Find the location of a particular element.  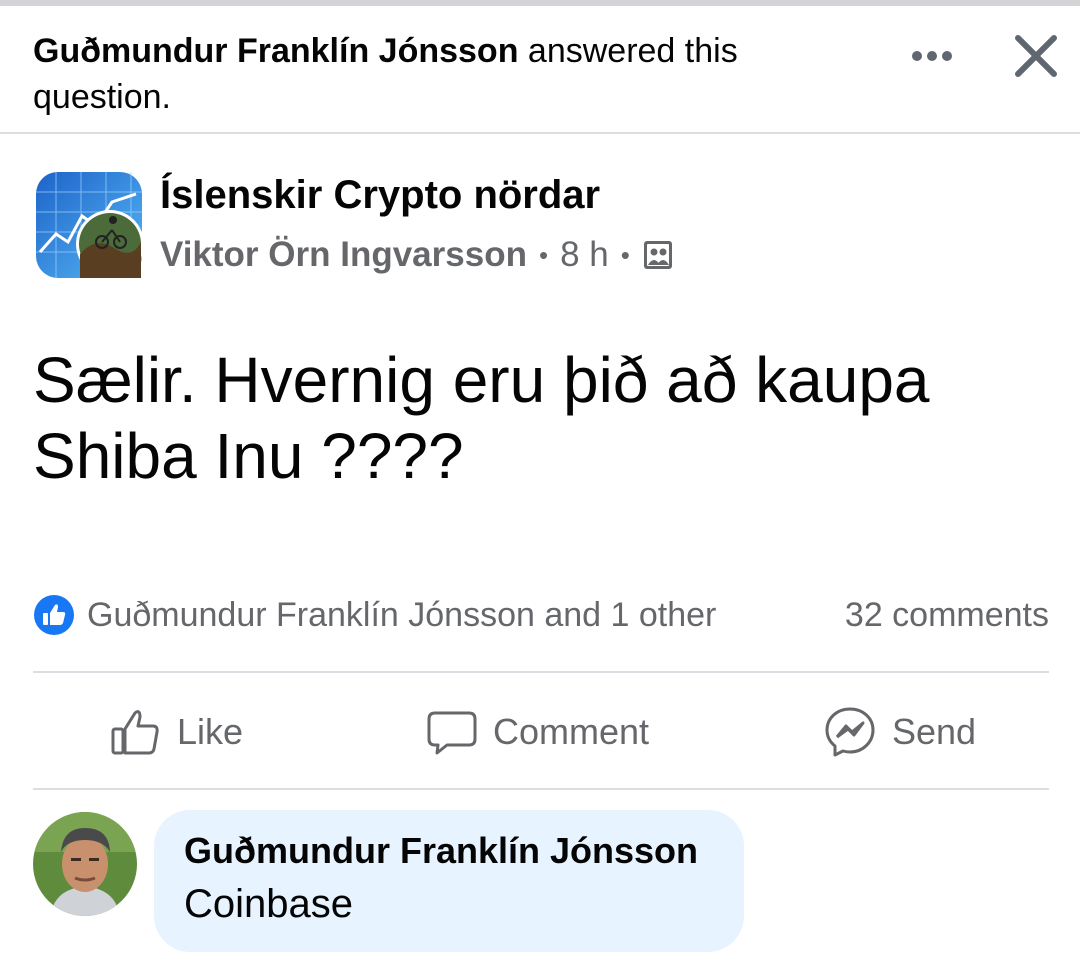

group-avatar is located at coordinates (90, 225).